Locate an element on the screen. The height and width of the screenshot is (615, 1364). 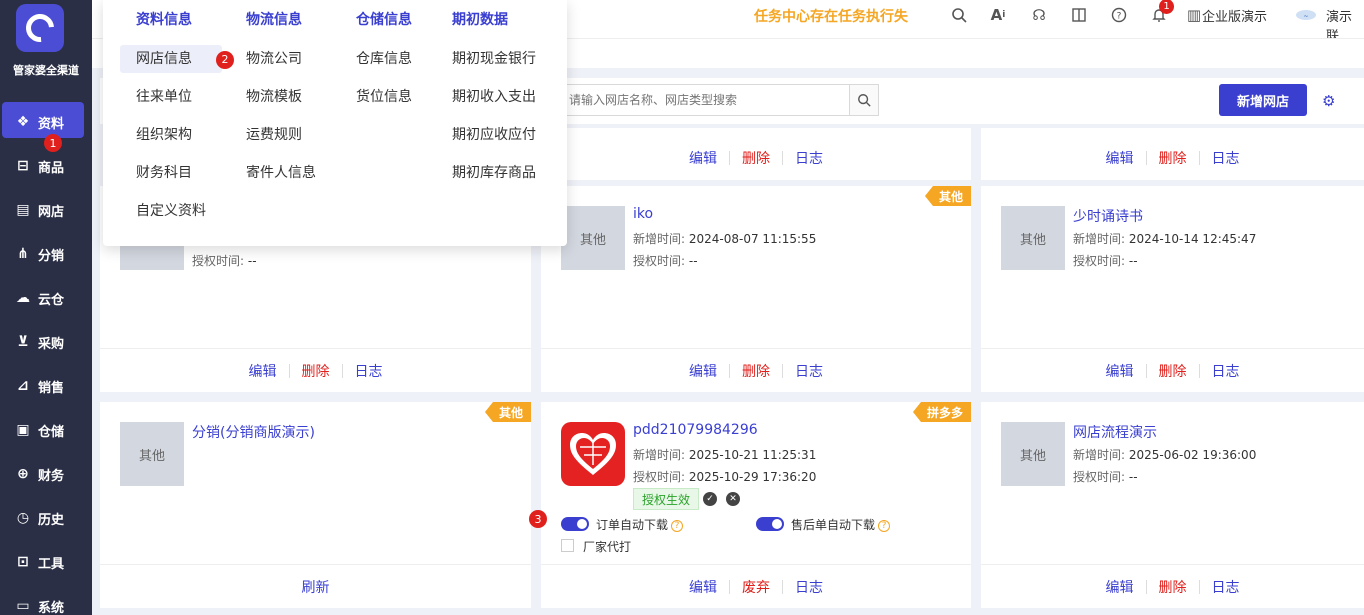
brand-logo-icon is located at coordinates (40, 28).